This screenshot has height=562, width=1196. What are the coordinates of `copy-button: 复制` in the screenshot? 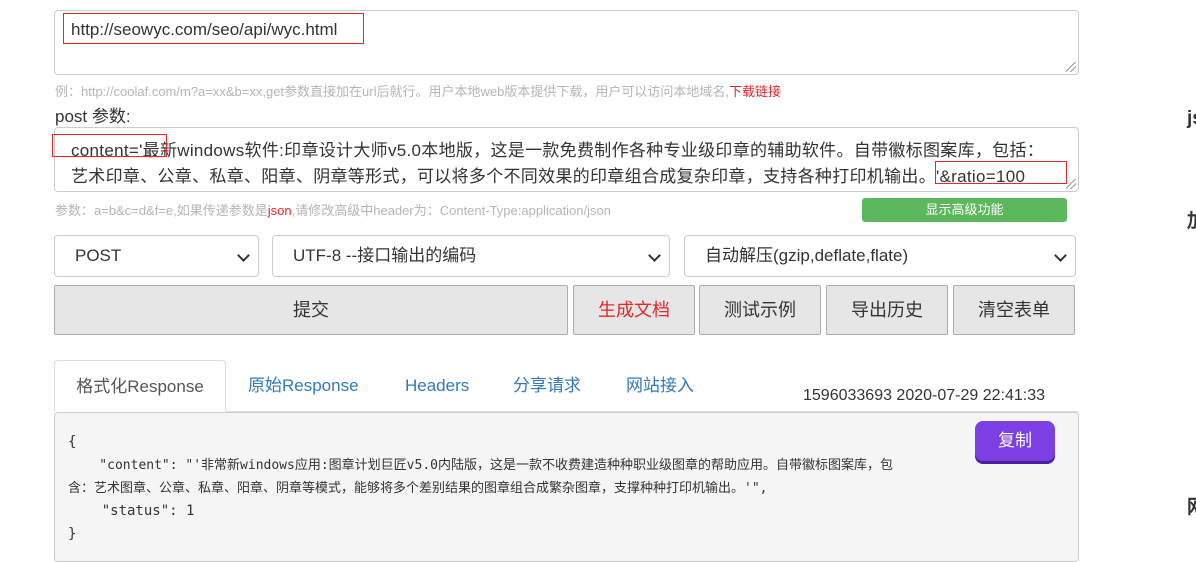 It's located at (1015, 441).